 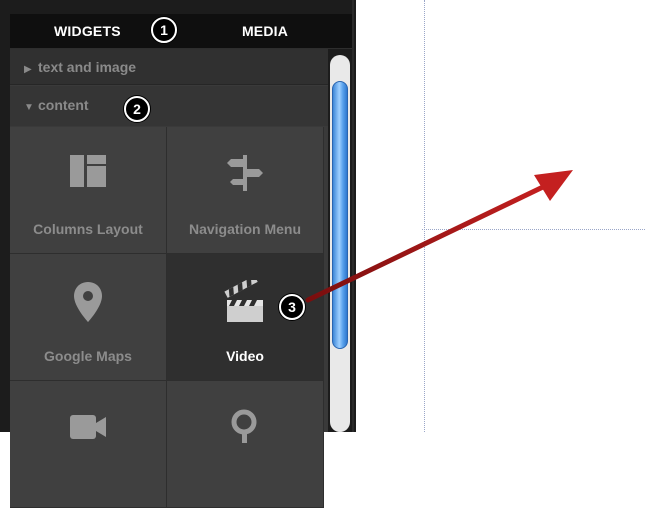 I want to click on callout-2: 2, so click(x=137, y=109).